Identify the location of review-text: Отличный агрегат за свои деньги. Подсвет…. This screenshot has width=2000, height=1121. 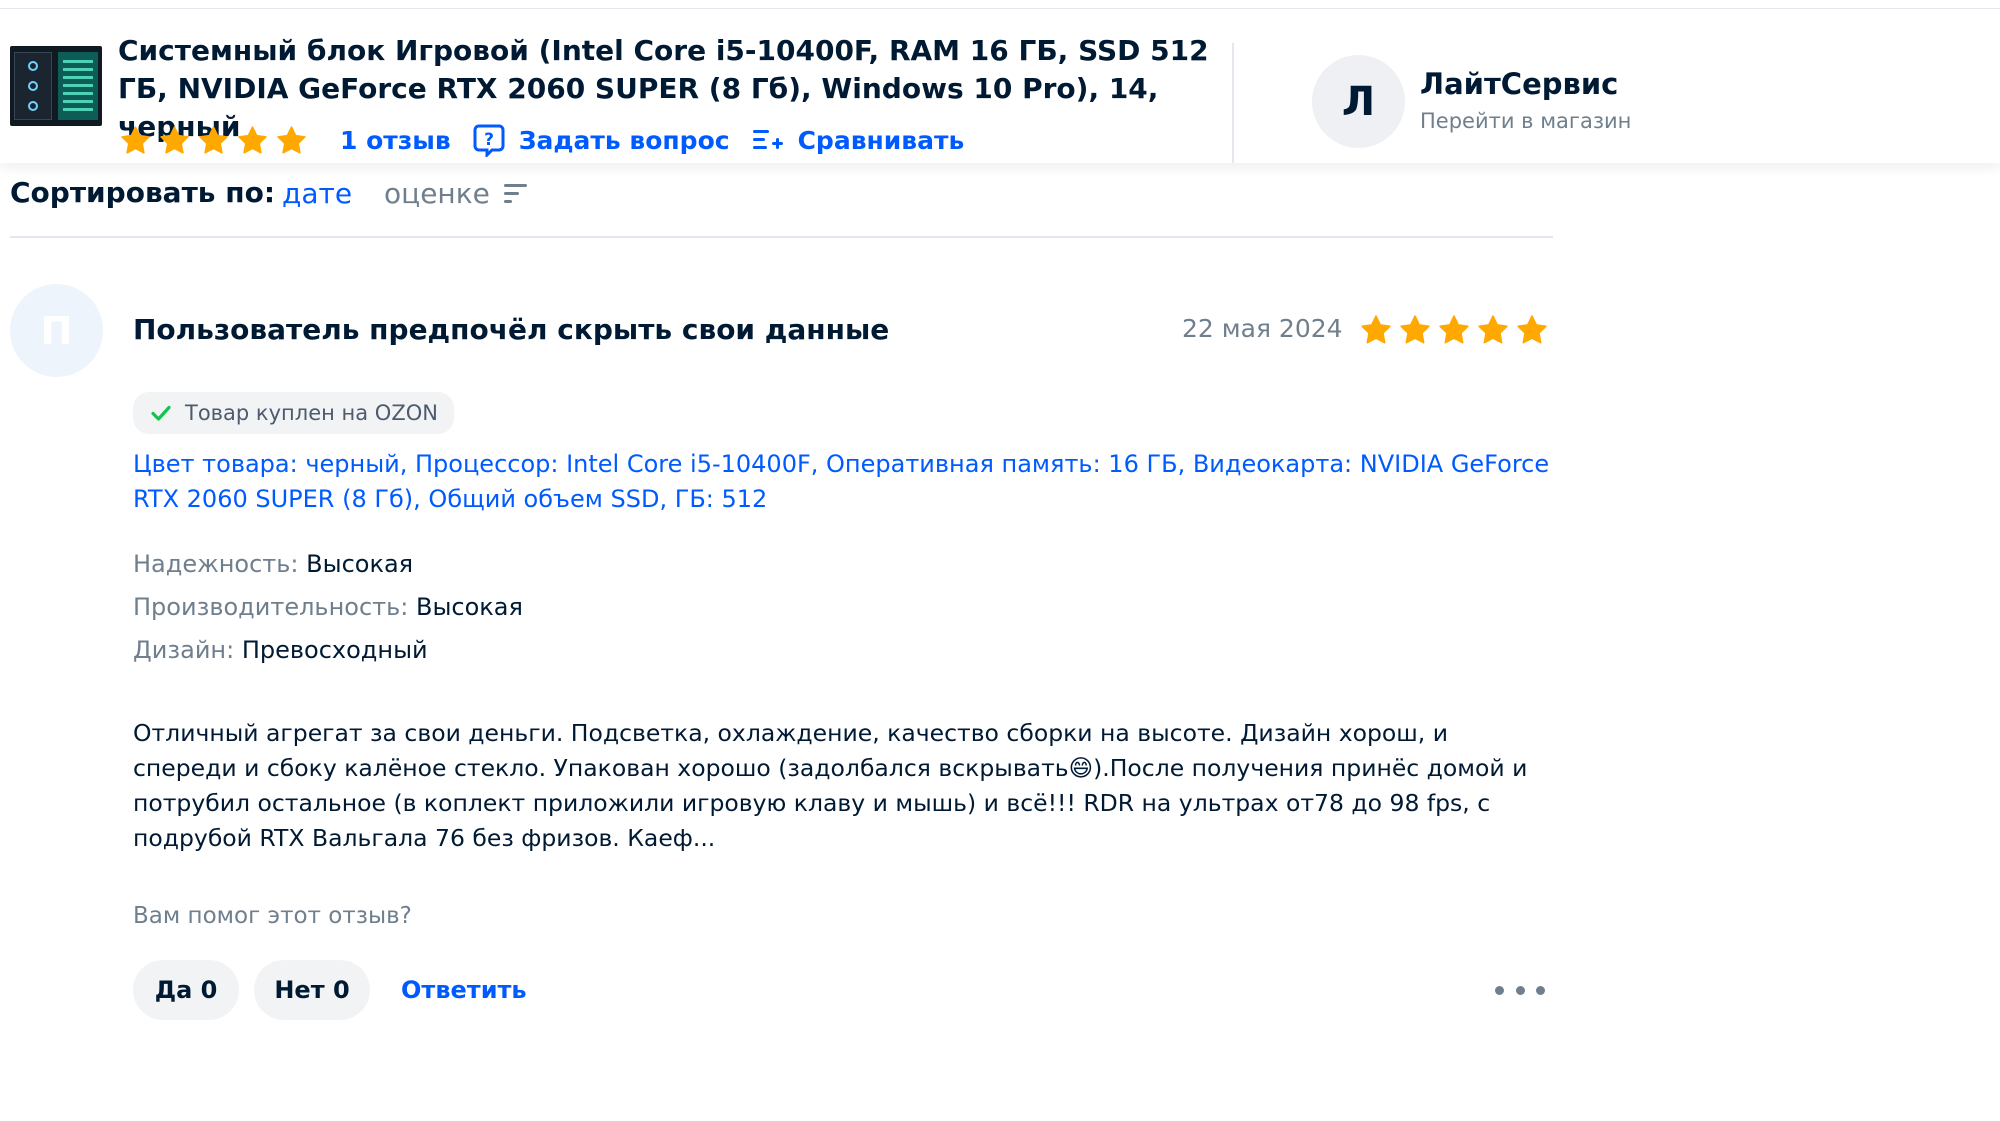
(830, 785).